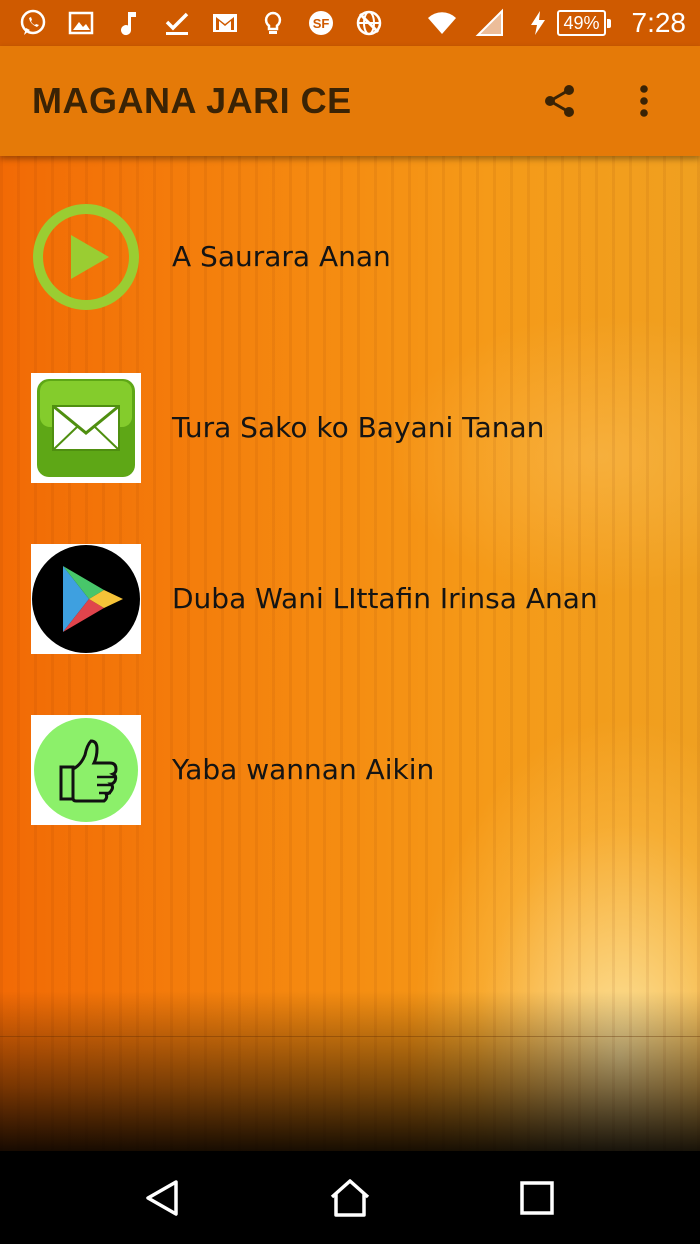 The image size is (700, 1244). I want to click on share-button, so click(560, 101).